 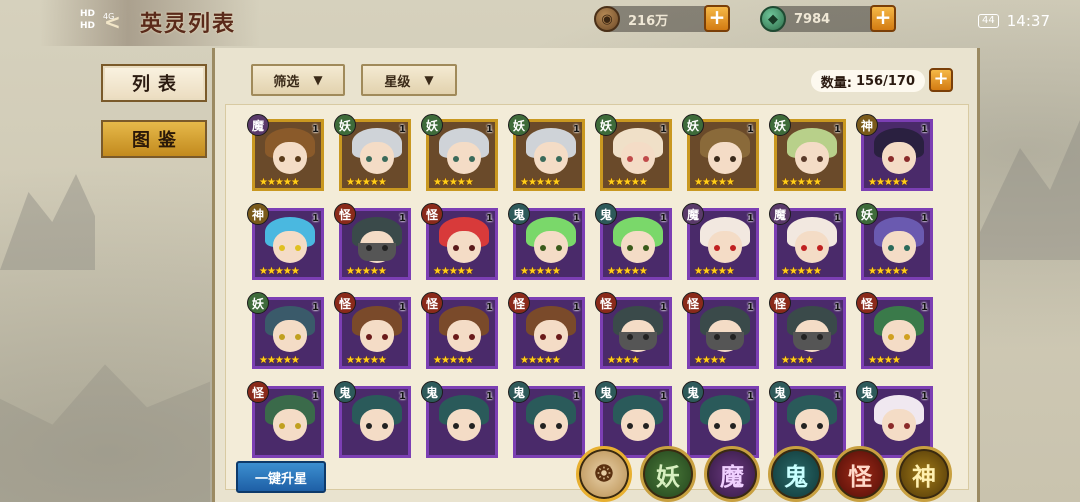 I want to click on hero-count: 数量: 156/170, so click(x=867, y=81).